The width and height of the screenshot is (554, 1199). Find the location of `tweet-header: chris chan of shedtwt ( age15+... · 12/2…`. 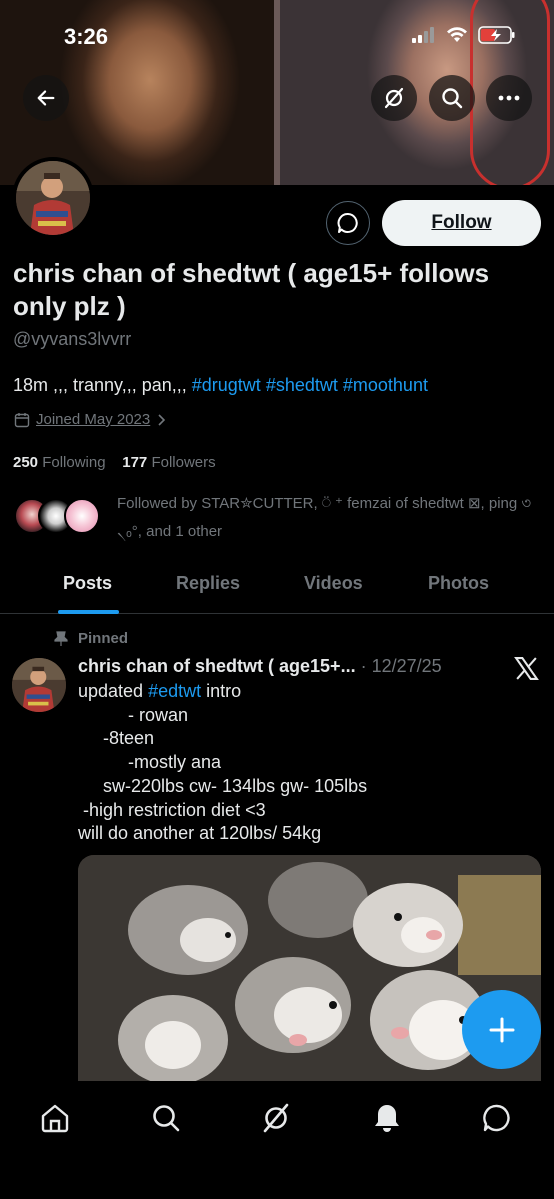

tweet-header: chris chan of shedtwt ( age15+... · 12/2… is located at coordinates (260, 666).